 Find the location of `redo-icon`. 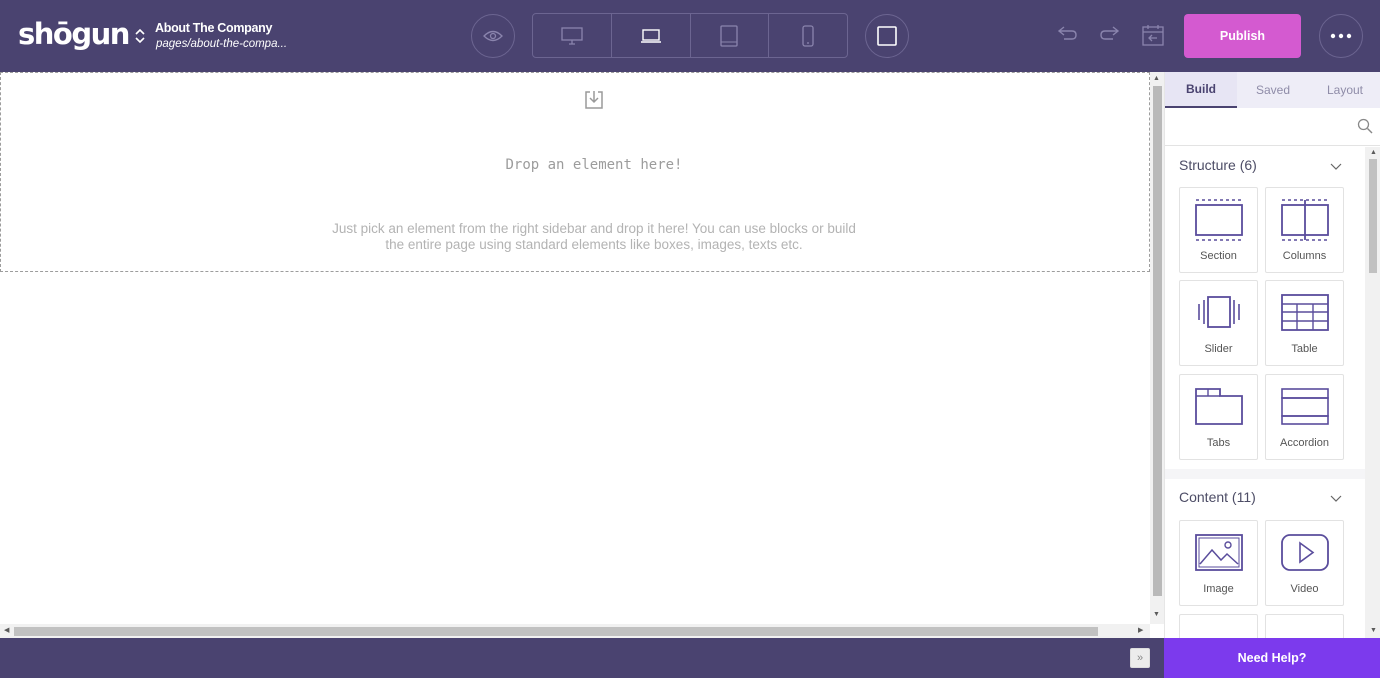

redo-icon is located at coordinates (1110, 34).